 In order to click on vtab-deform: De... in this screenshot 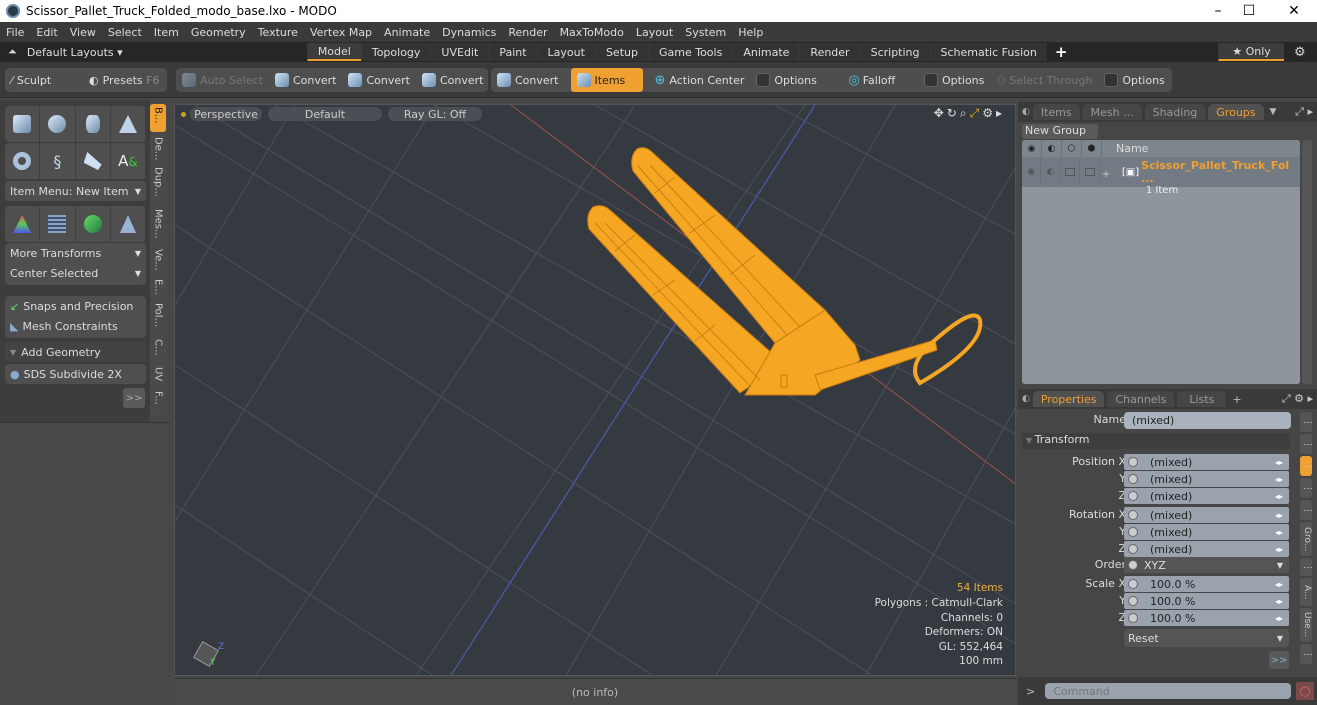, I will do `click(158, 148)`.